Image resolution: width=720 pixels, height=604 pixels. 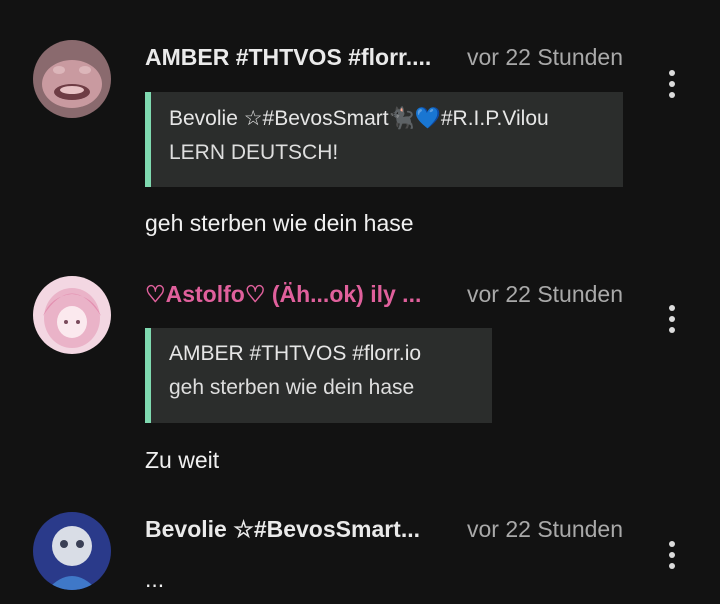 I want to click on more-options-button, so click(x=672, y=555).